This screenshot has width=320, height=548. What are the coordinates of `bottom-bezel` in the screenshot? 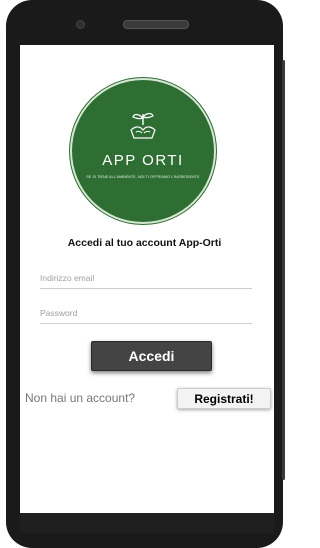 It's located at (147, 523).